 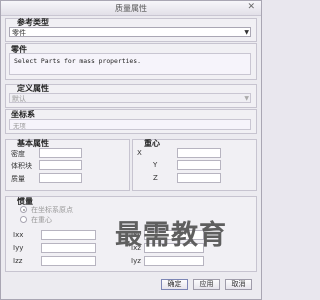 I want to click on dialog-title: 质量属性, so click(x=131, y=8).